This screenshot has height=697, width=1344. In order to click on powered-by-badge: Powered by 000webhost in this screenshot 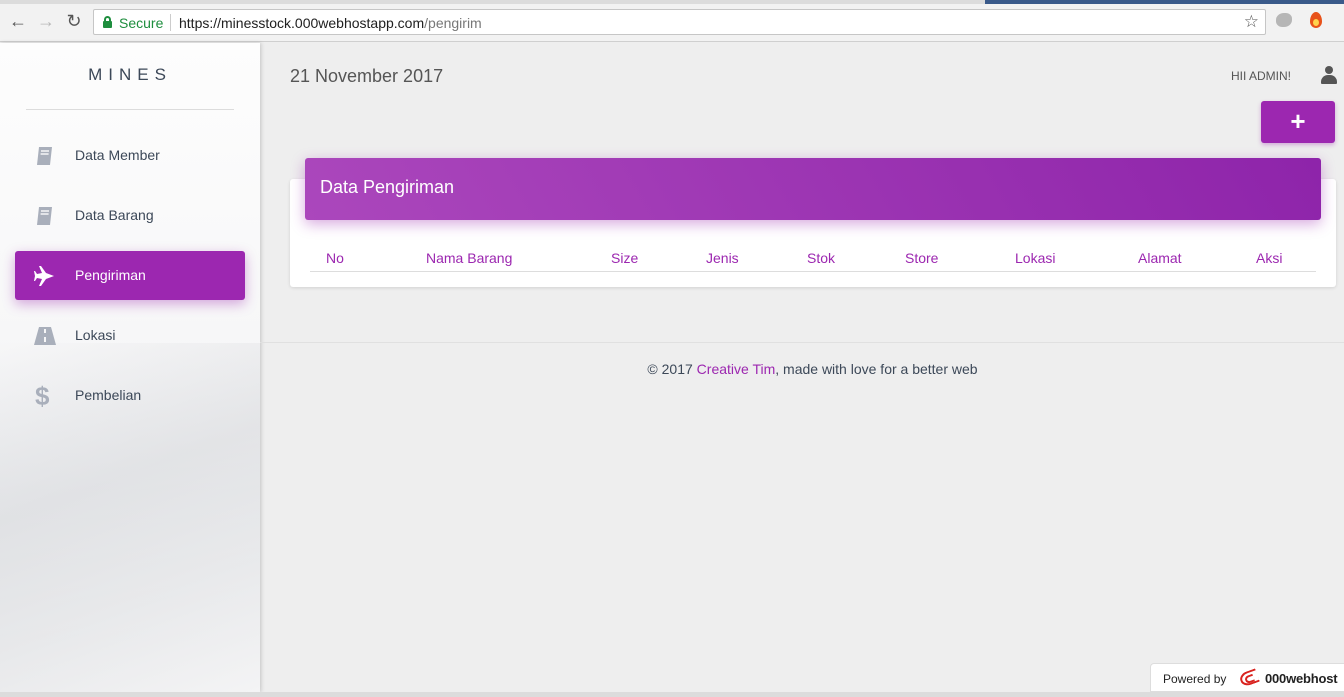, I will do `click(1247, 677)`.